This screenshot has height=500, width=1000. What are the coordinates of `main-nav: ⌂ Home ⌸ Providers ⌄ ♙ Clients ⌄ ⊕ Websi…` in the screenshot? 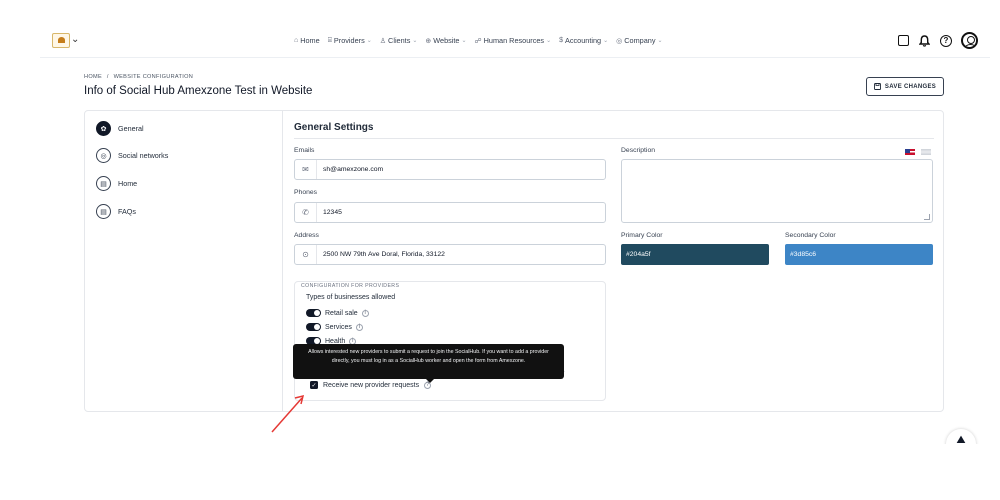 It's located at (478, 40).